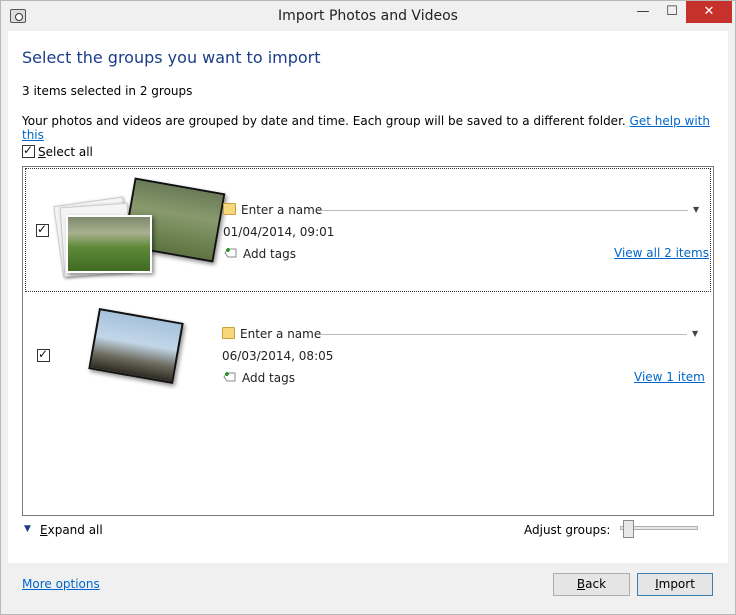 This screenshot has width=736, height=615. I want to click on view-items-link: View all 2 items, so click(661, 253).